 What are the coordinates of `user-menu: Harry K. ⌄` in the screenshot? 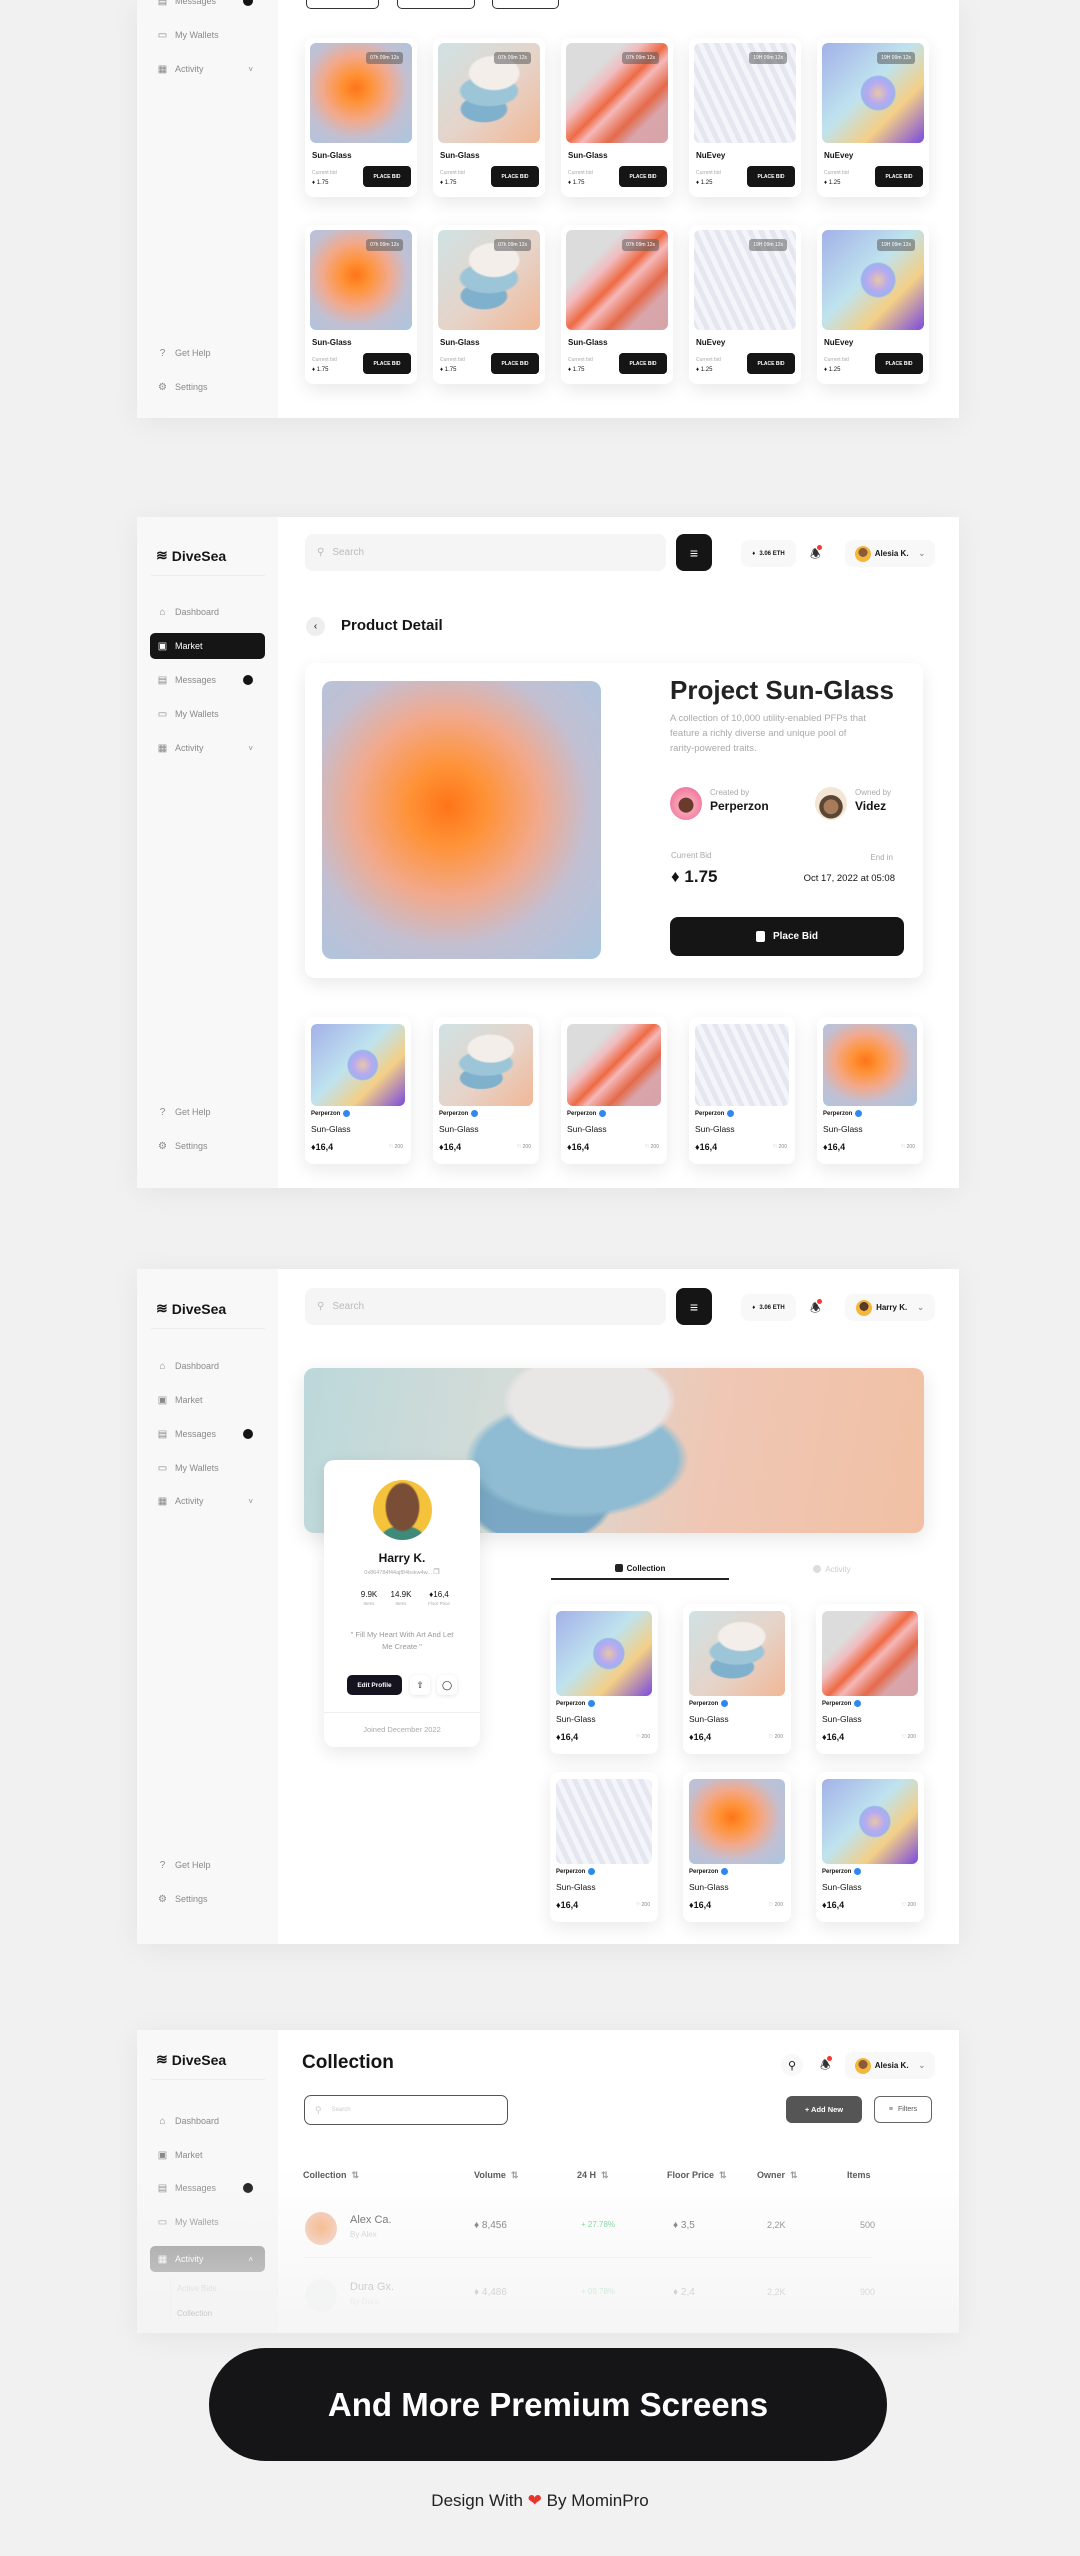 It's located at (890, 1307).